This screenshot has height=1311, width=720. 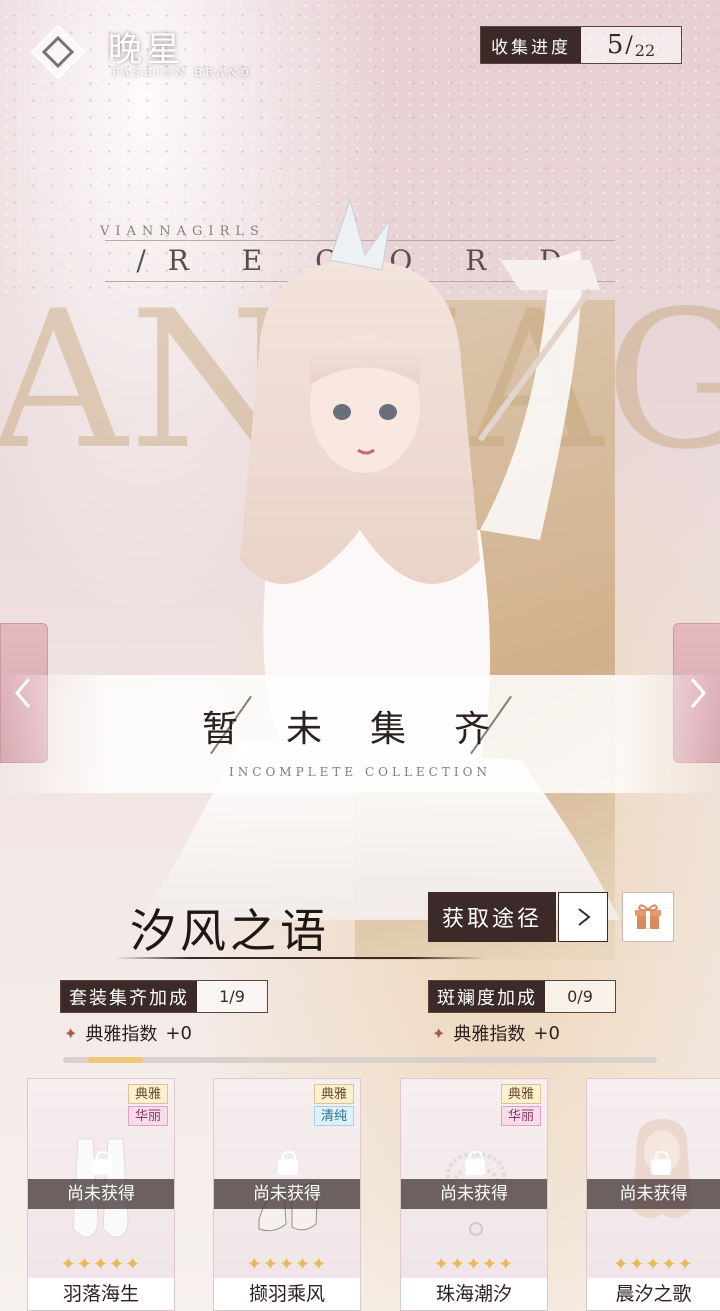 I want to click on obtain-method-button: 获取途径, so click(x=492, y=917).